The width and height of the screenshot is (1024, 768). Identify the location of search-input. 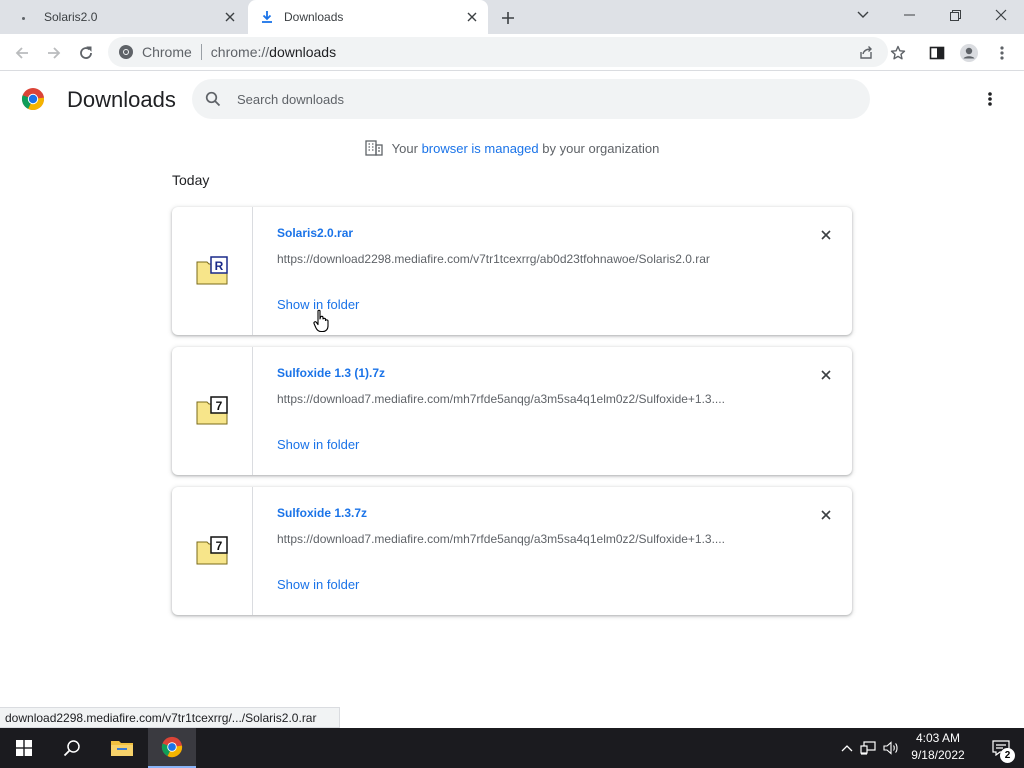
(537, 99).